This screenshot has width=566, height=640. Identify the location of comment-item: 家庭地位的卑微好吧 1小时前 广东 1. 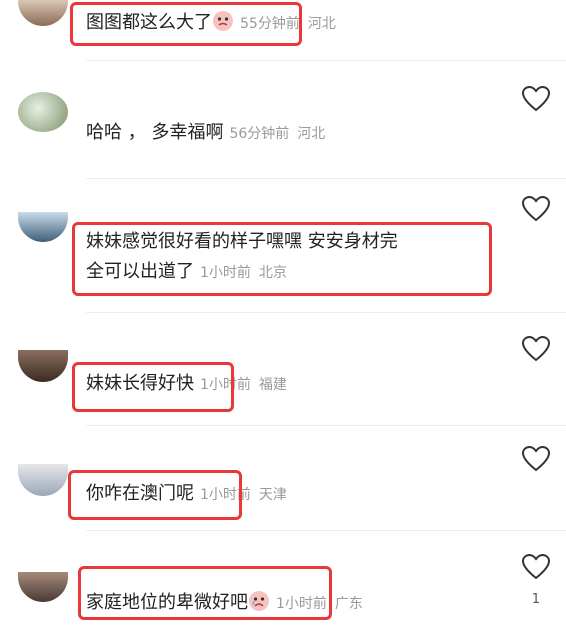
(283, 596).